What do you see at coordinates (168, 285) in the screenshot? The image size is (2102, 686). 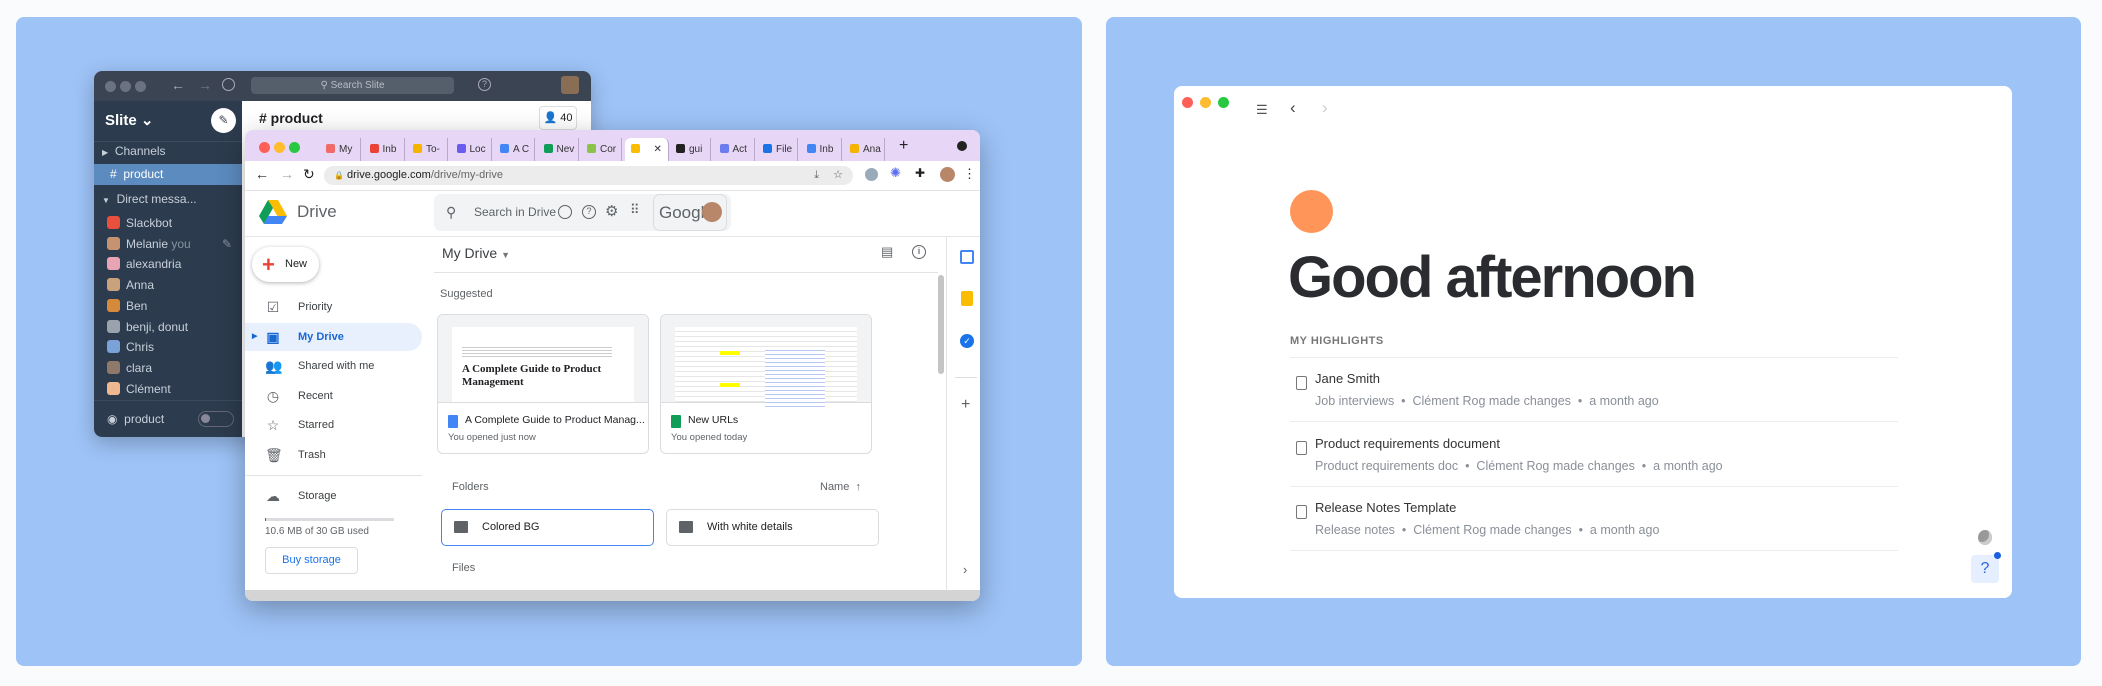 I see `dm-item: Anna` at bounding box center [168, 285].